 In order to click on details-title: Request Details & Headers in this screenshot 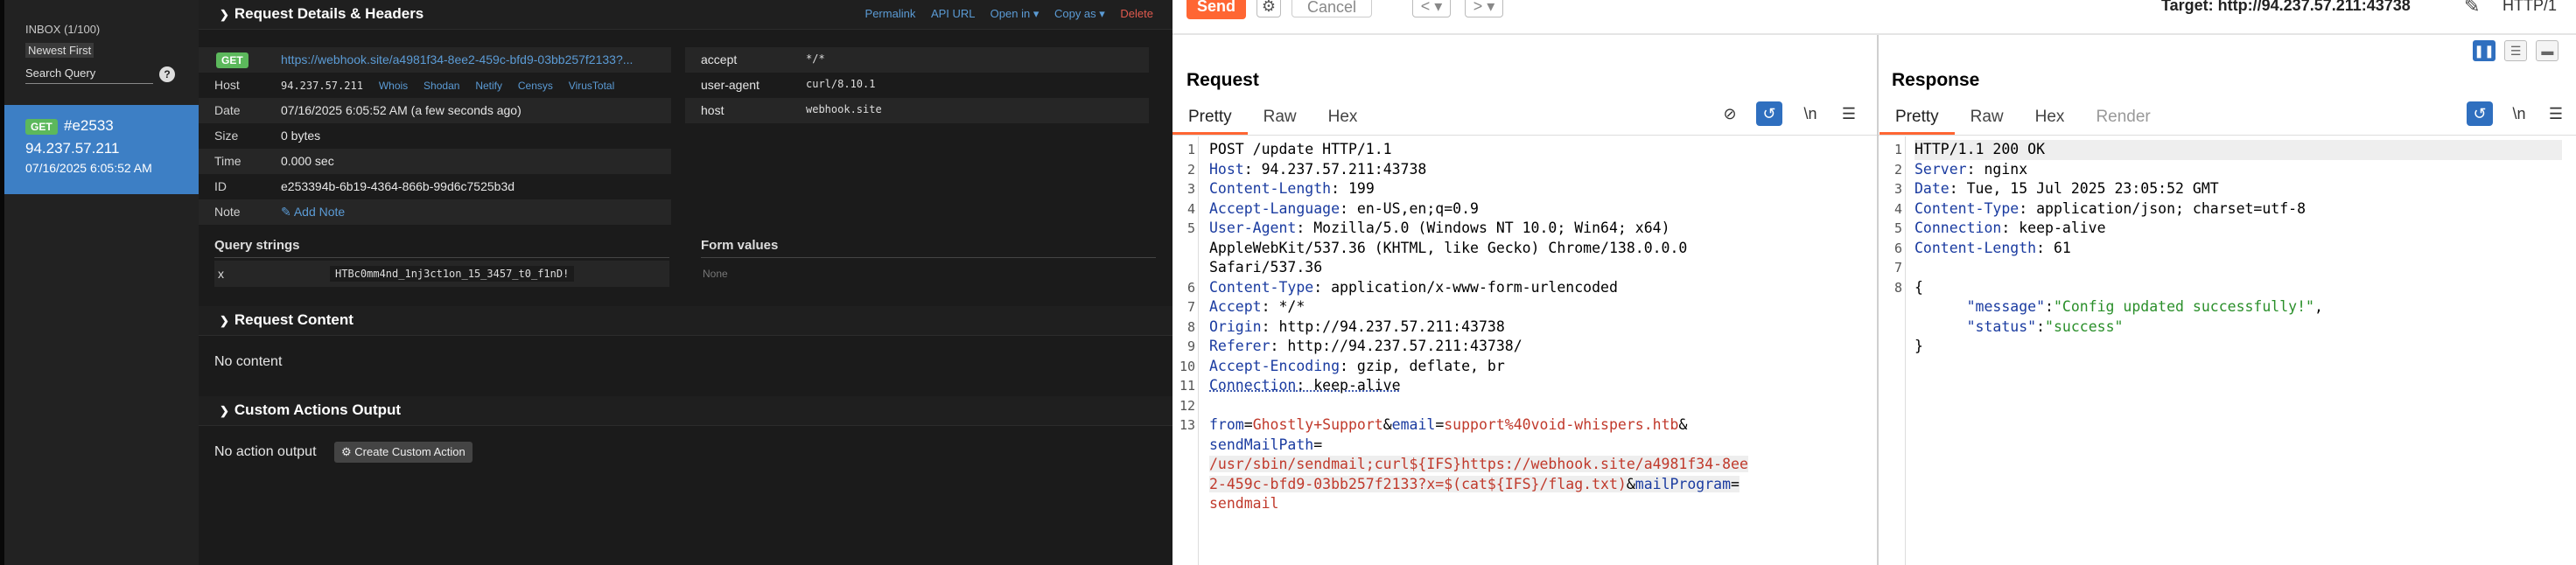, I will do `click(329, 13)`.